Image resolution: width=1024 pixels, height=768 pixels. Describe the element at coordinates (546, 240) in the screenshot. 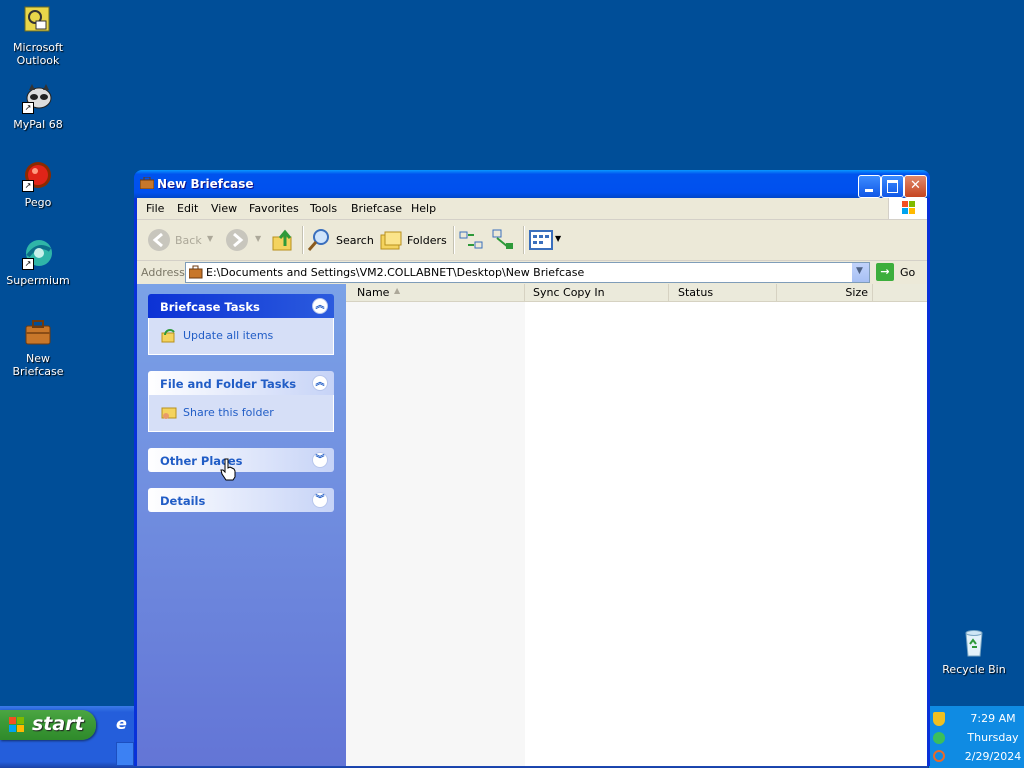

I see `views-button: ▼` at that location.